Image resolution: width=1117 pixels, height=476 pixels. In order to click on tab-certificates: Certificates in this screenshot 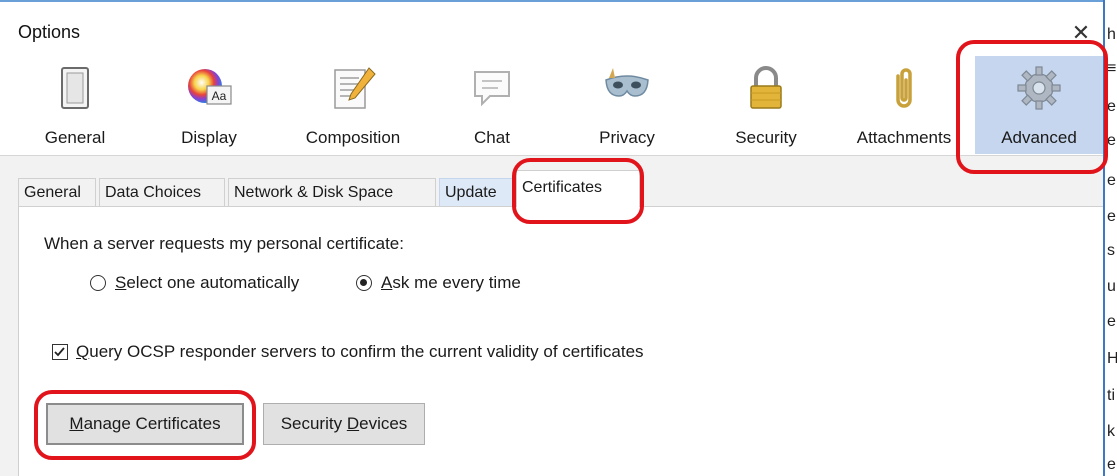, I will do `click(578, 188)`.